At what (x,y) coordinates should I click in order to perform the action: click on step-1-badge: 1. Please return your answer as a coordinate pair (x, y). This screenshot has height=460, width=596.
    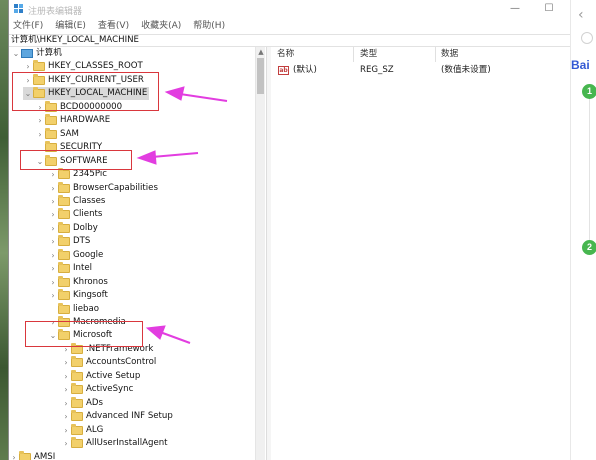
    Looking at the image, I should click on (589, 91).